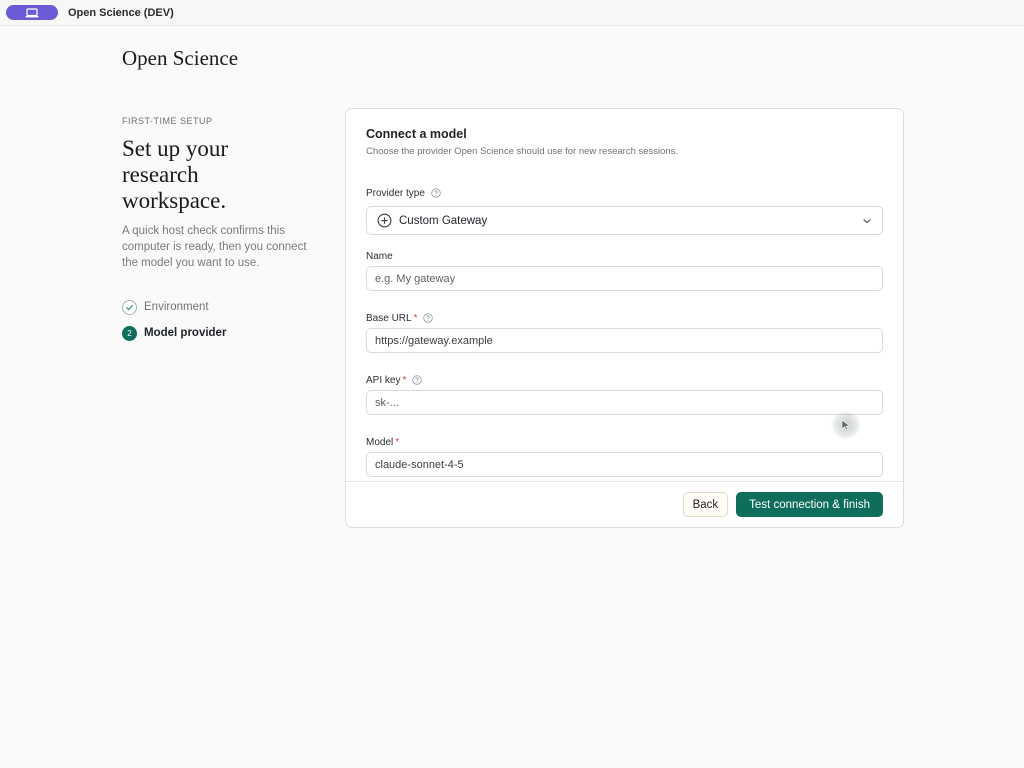 The image size is (1024, 768). What do you see at coordinates (443, 220) in the screenshot?
I see `provider-type-value: Custom Gateway` at bounding box center [443, 220].